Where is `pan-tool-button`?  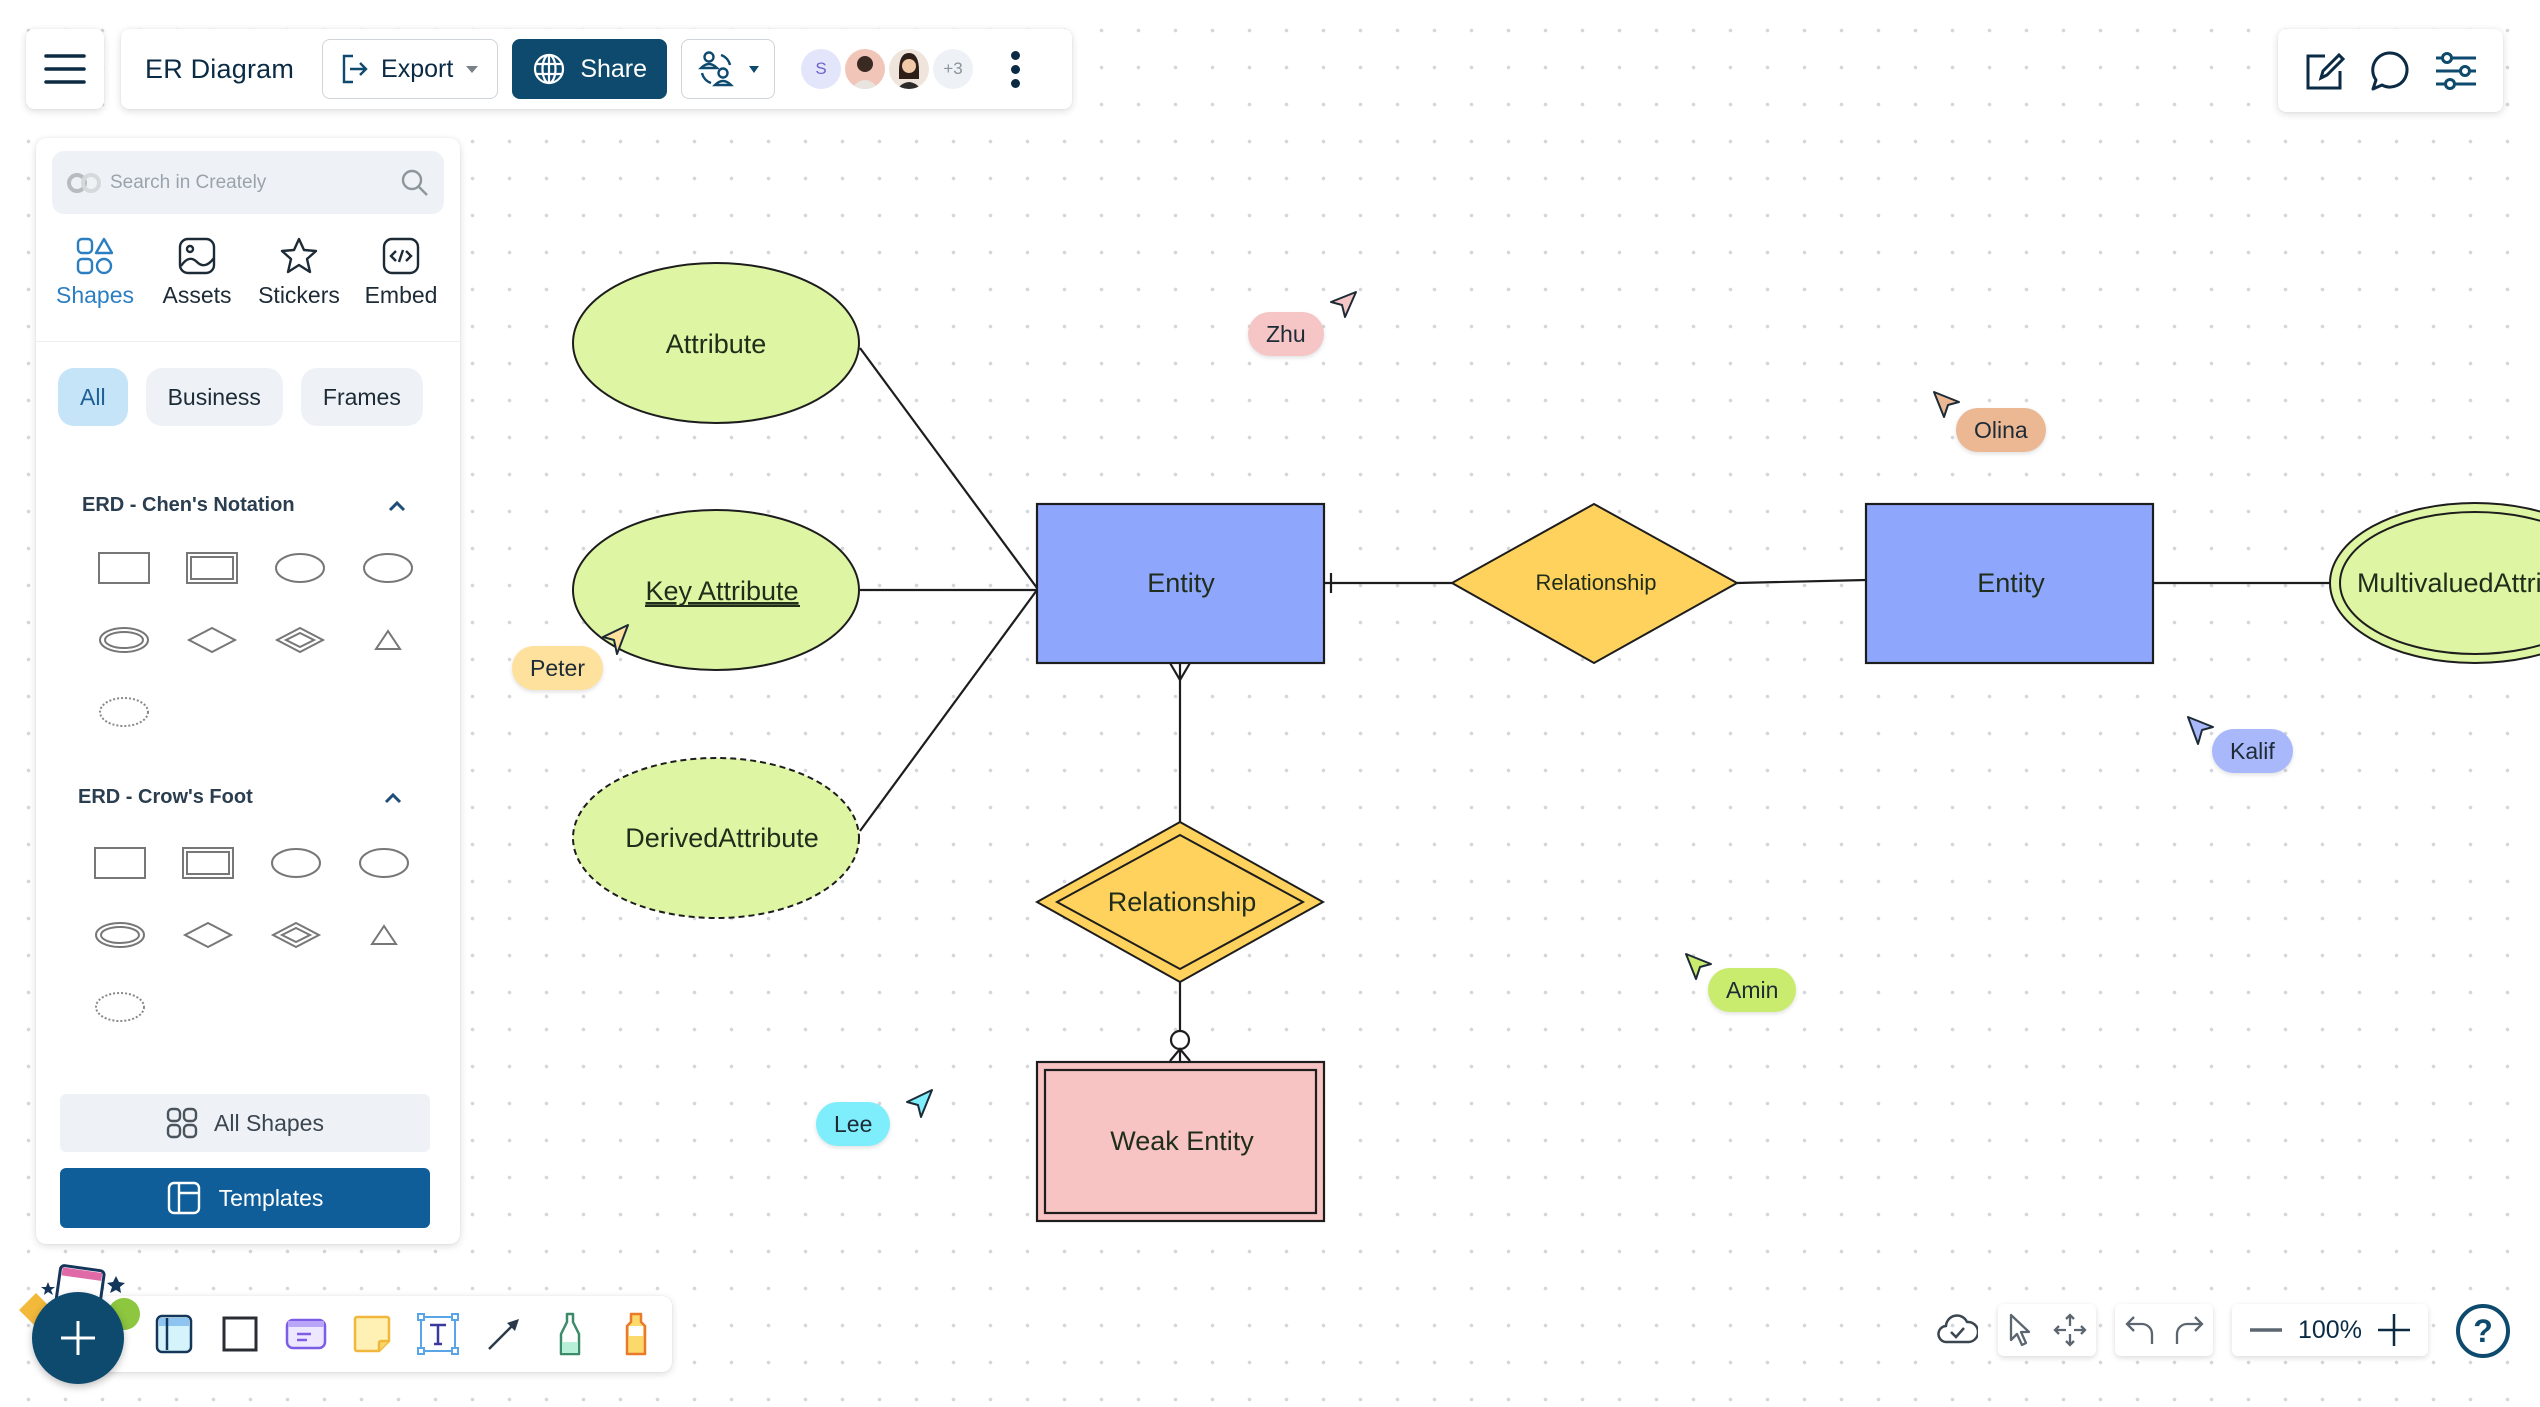
pan-tool-button is located at coordinates (2070, 1330).